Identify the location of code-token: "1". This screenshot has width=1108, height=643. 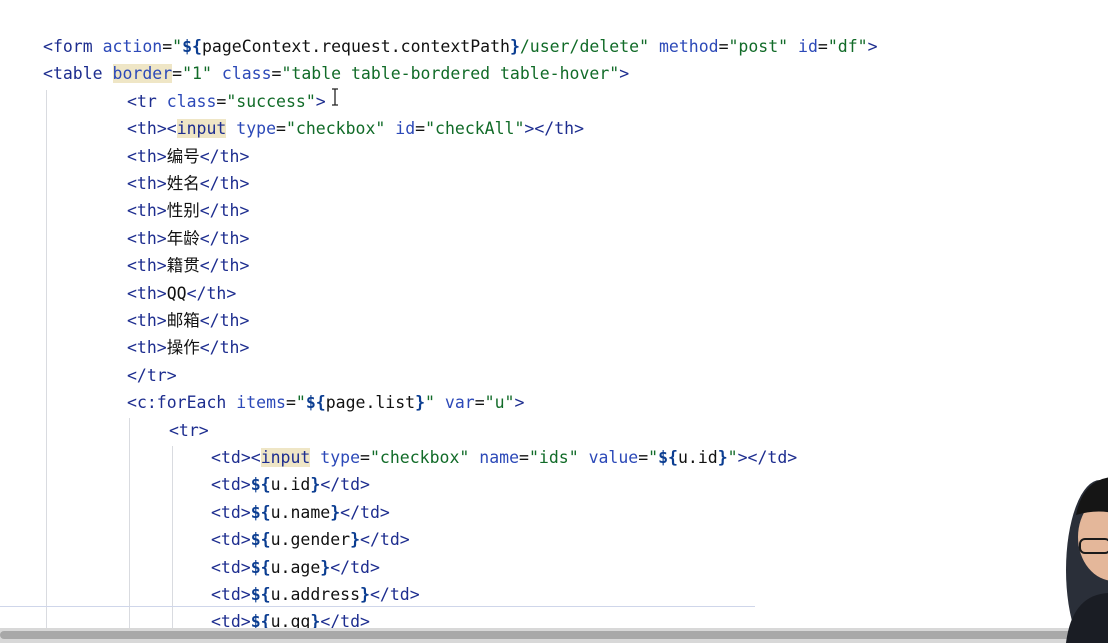
(197, 74).